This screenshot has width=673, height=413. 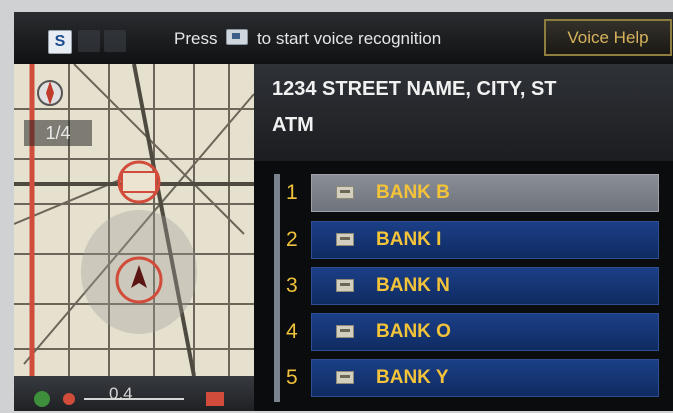 I want to click on talk-button-icon, so click(x=237, y=37).